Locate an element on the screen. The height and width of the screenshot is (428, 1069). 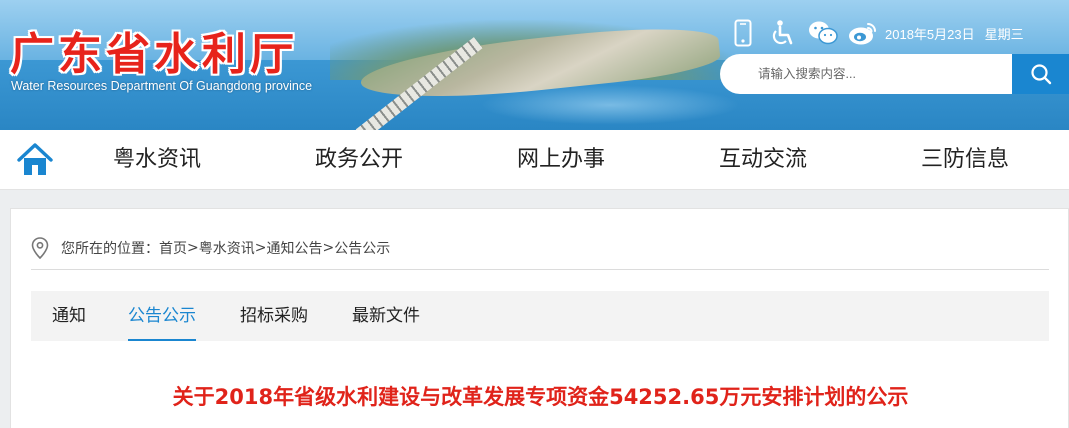
breadcrumb-home: 首页 is located at coordinates (173, 248).